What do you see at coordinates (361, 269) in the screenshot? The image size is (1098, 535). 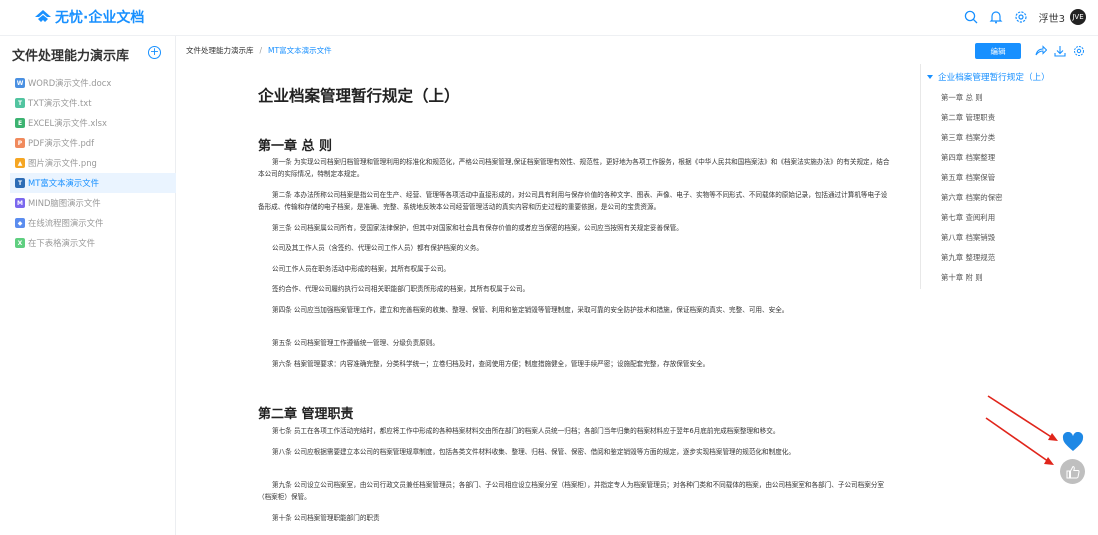 I see `paragraph: 公司工作人员在职务活动中形成的档案，其所有权属于公司。` at bounding box center [361, 269].